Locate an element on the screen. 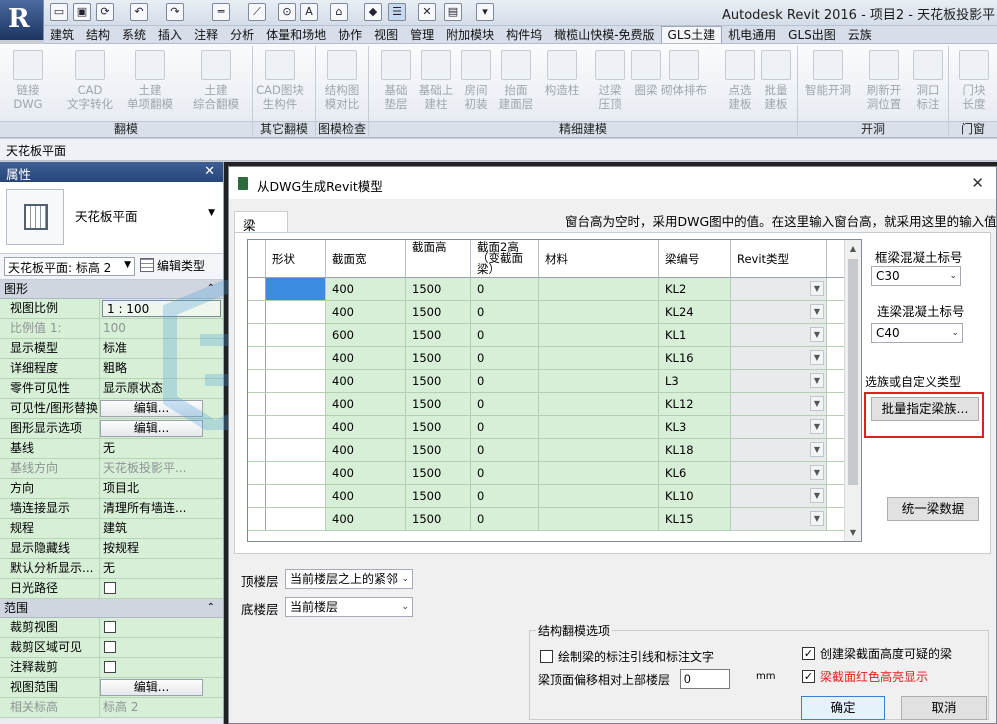 The image size is (997, 724). instance-selector: 天花板平面: 标高 2 ▼ is located at coordinates (69, 266).